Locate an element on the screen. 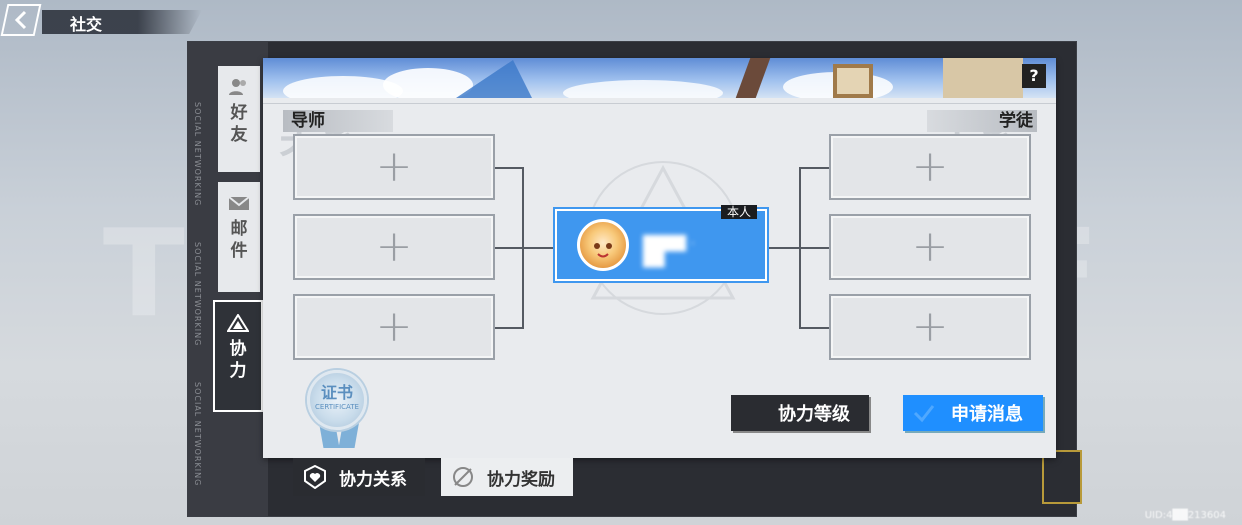  application-message-button: 申请消息 is located at coordinates (973, 413).